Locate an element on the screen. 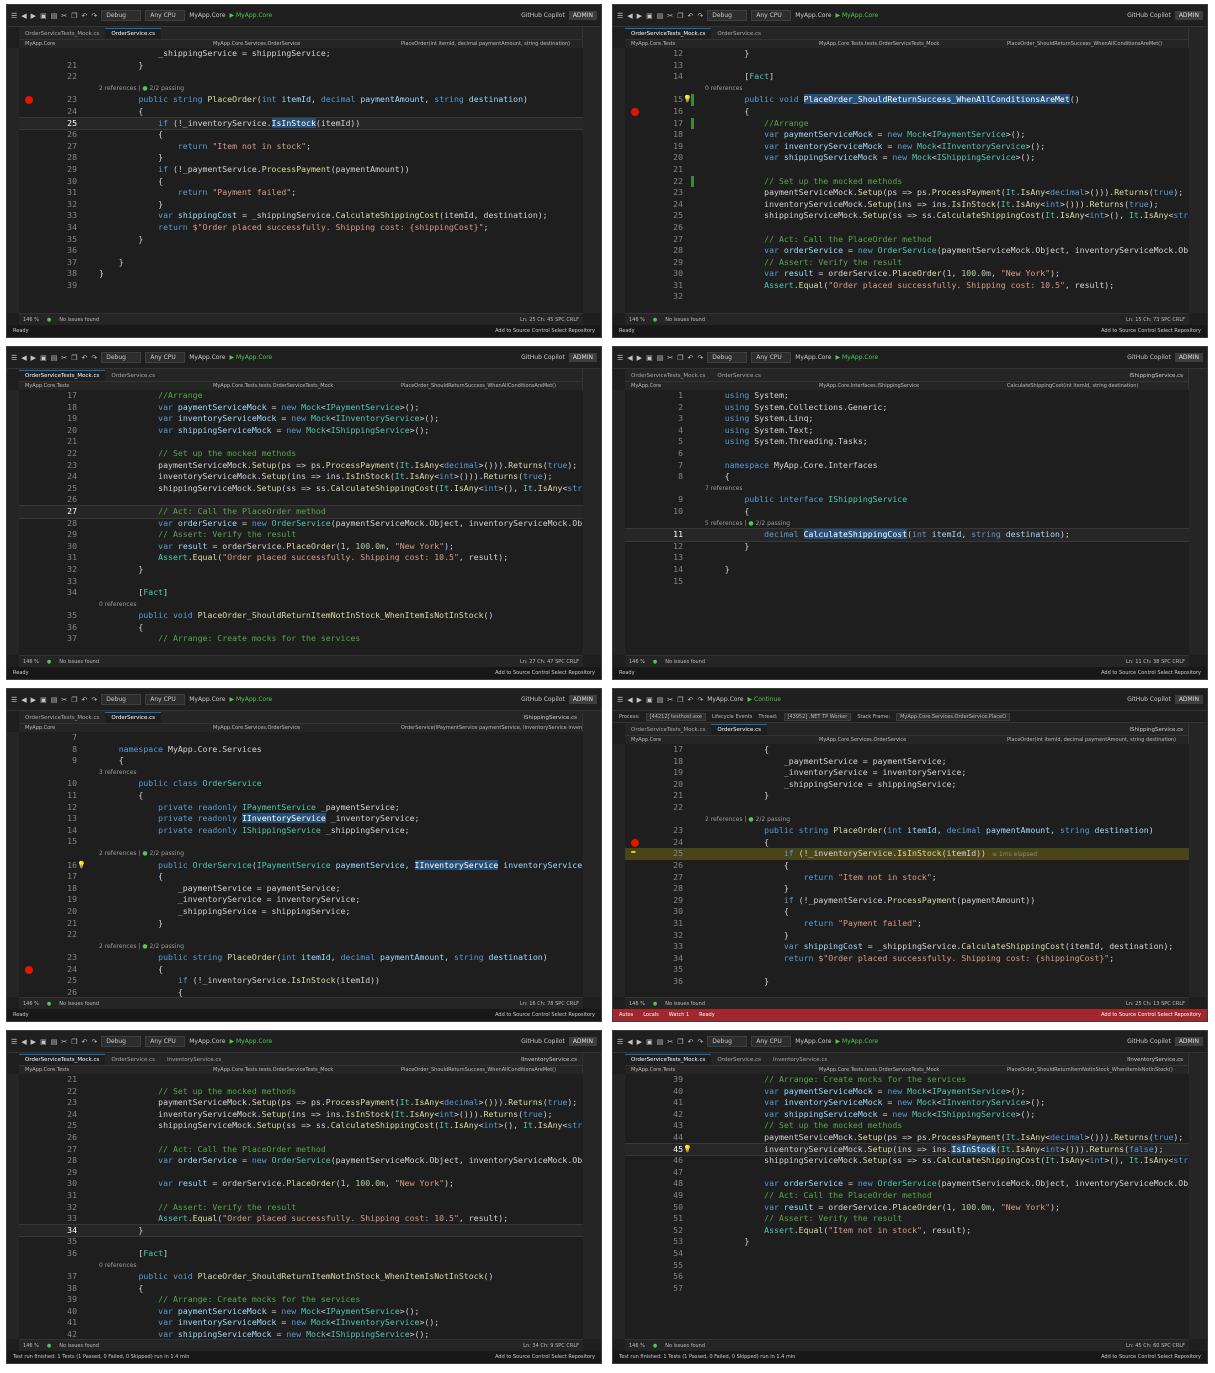 The height and width of the screenshot is (1373, 1215). undo-icon: ↶ is located at coordinates (690, 1042).